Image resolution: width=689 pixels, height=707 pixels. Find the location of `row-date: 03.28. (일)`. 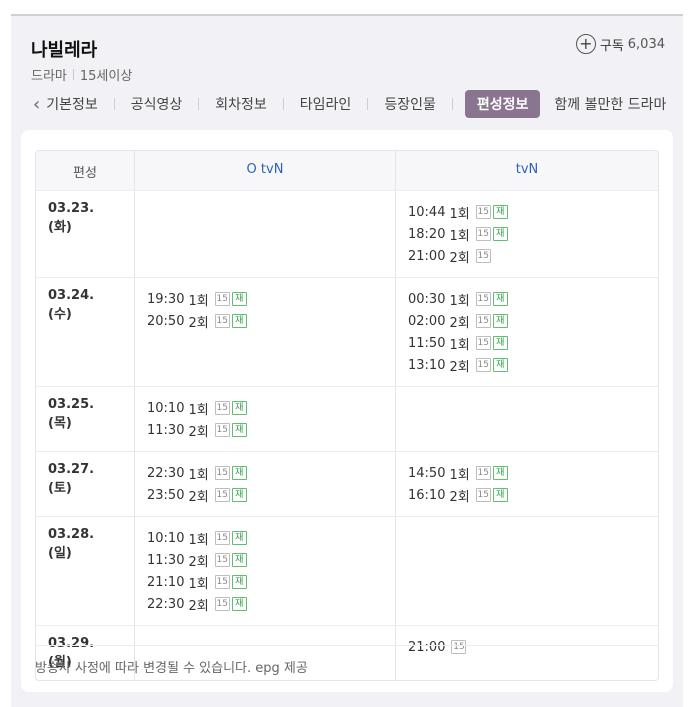

row-date: 03.28. (일) is located at coordinates (85, 571).